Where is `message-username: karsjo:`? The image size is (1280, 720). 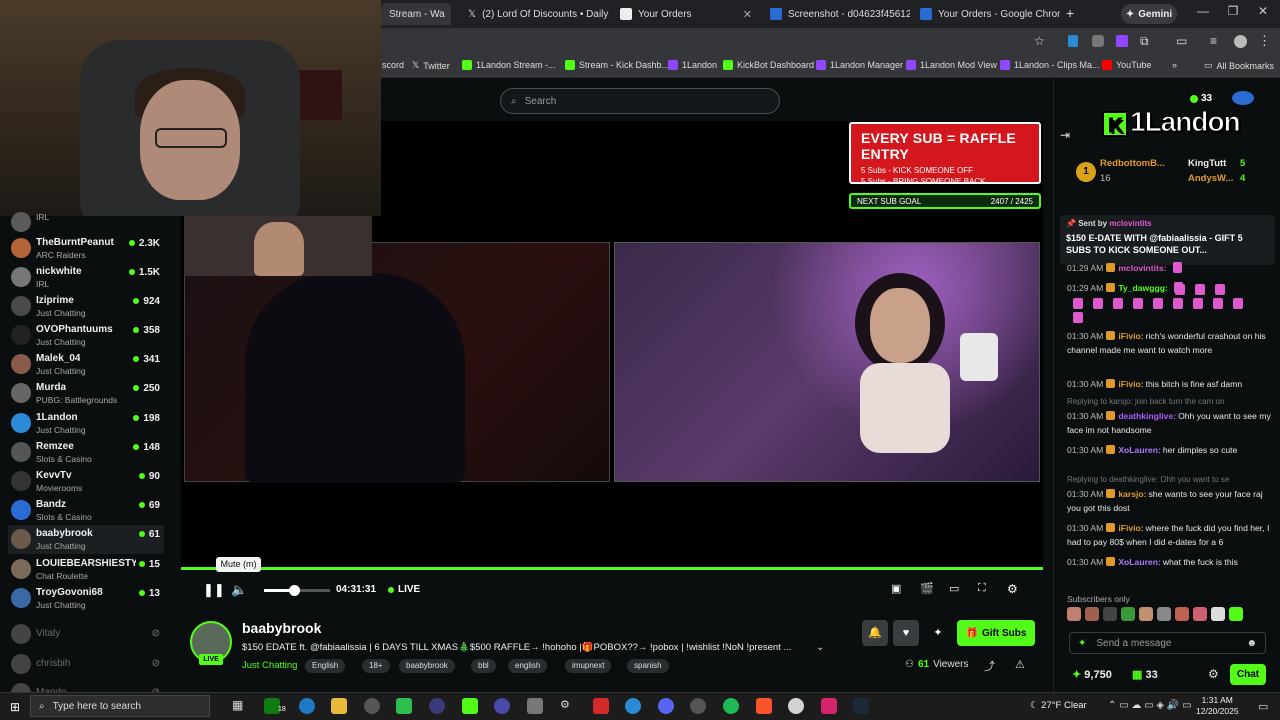 message-username: karsjo: is located at coordinates (1132, 494).